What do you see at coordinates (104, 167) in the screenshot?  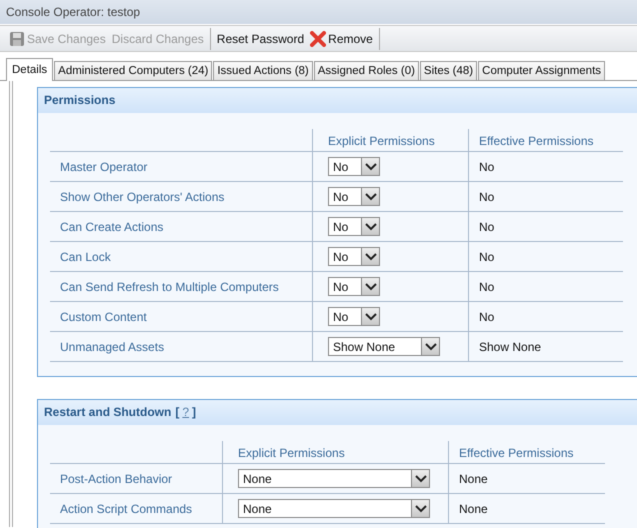 I see `permission-label: Master Operator` at bounding box center [104, 167].